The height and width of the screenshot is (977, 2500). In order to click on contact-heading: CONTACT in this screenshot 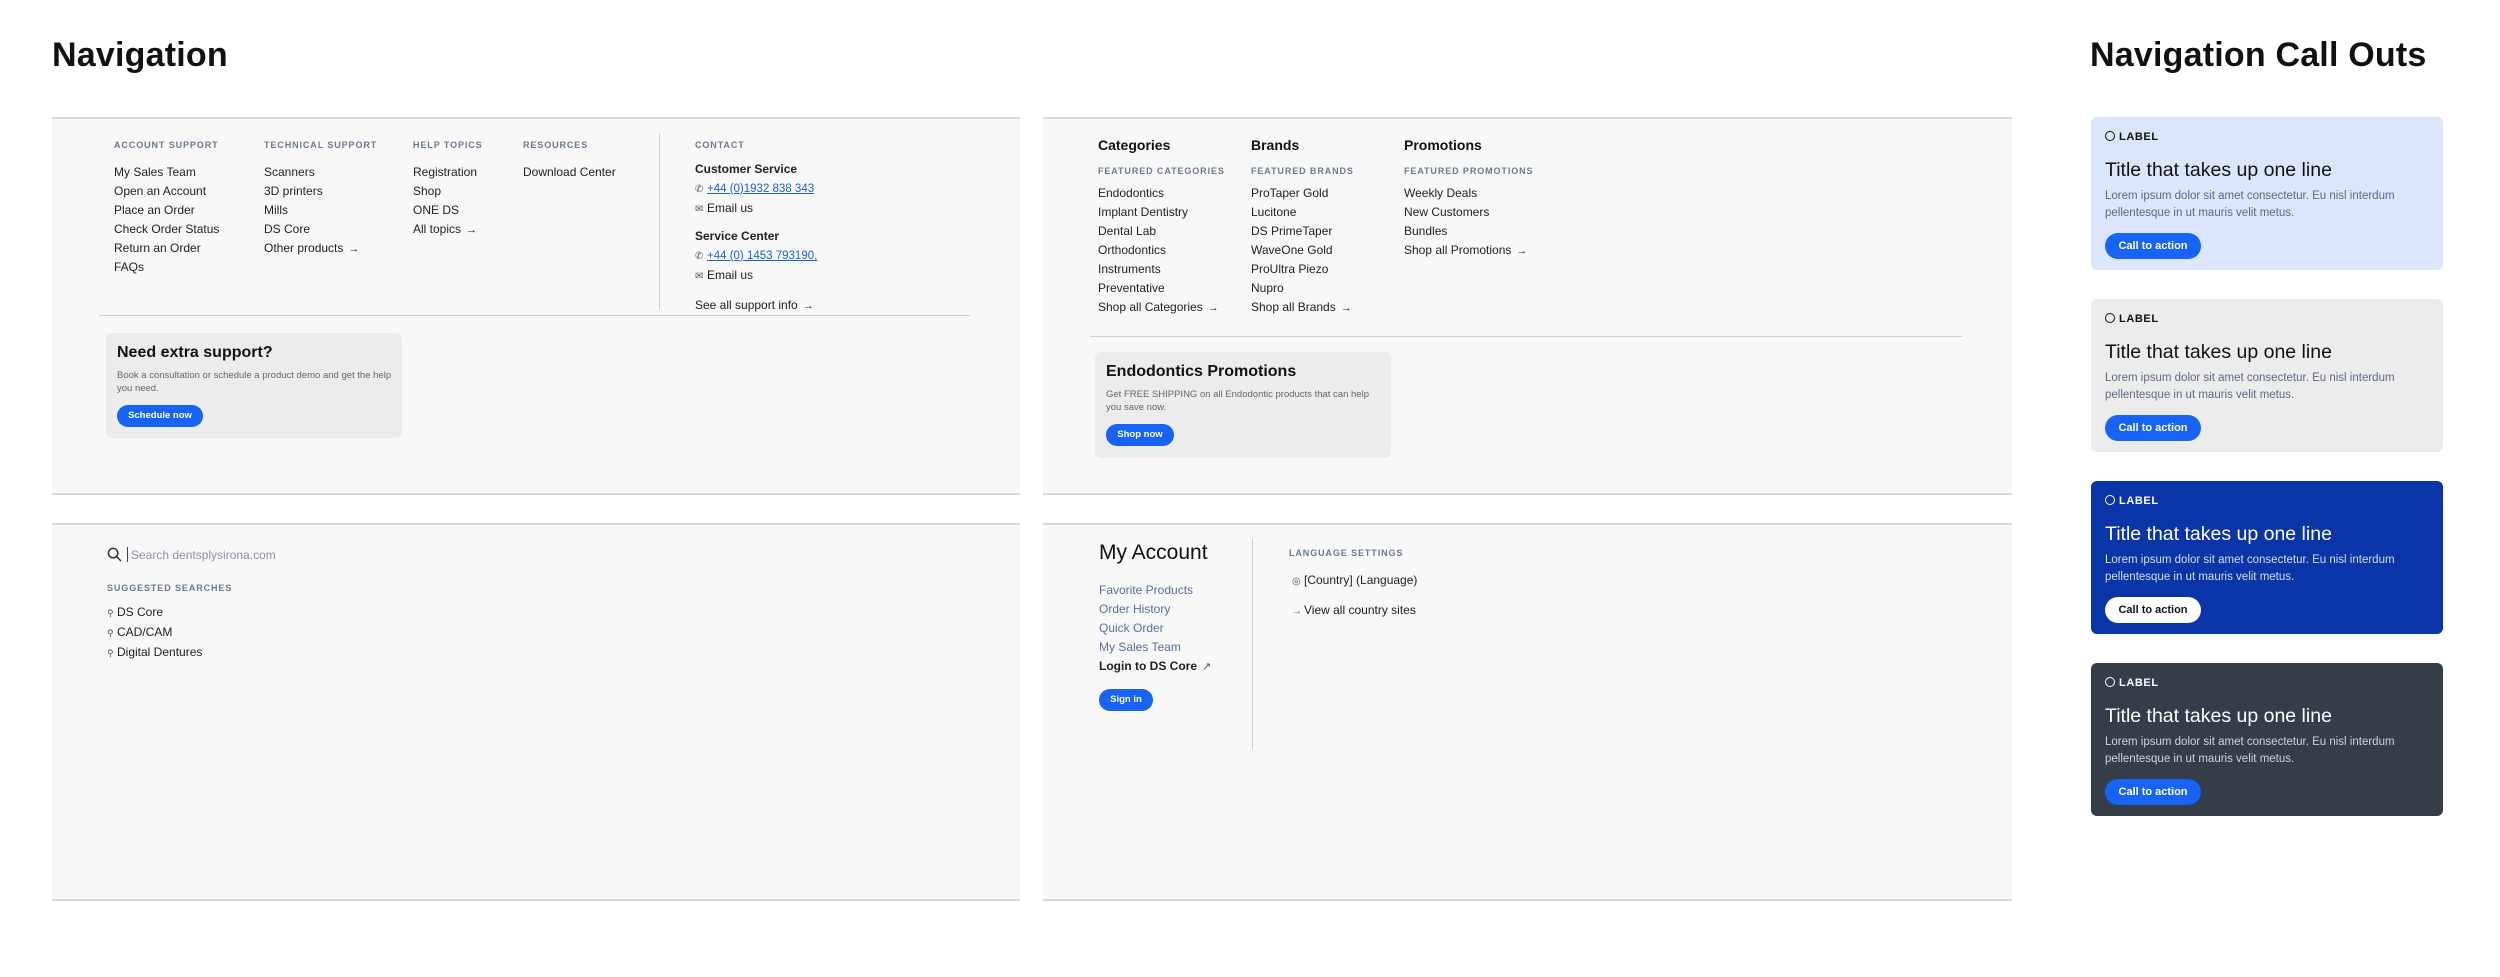, I will do `click(720, 145)`.